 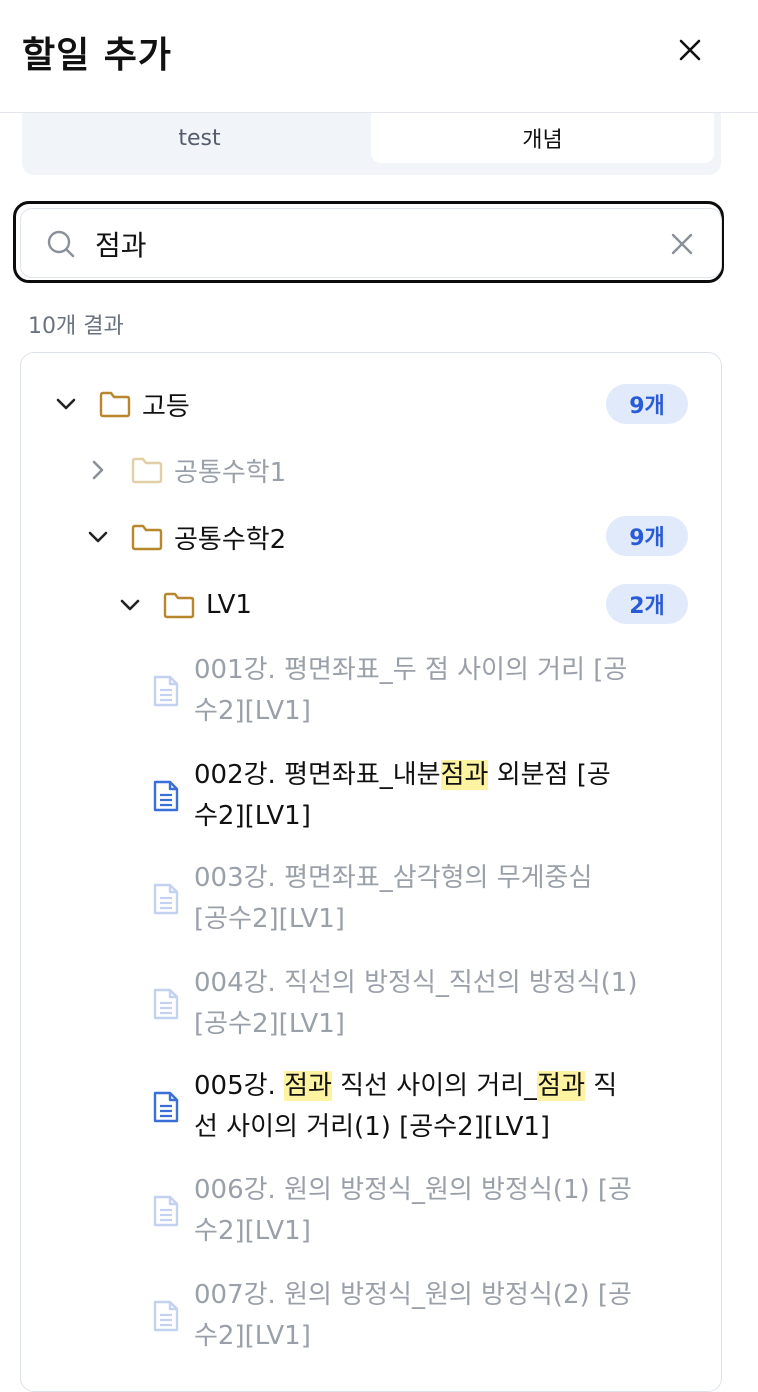 I want to click on close-icon, so click(x=690, y=50).